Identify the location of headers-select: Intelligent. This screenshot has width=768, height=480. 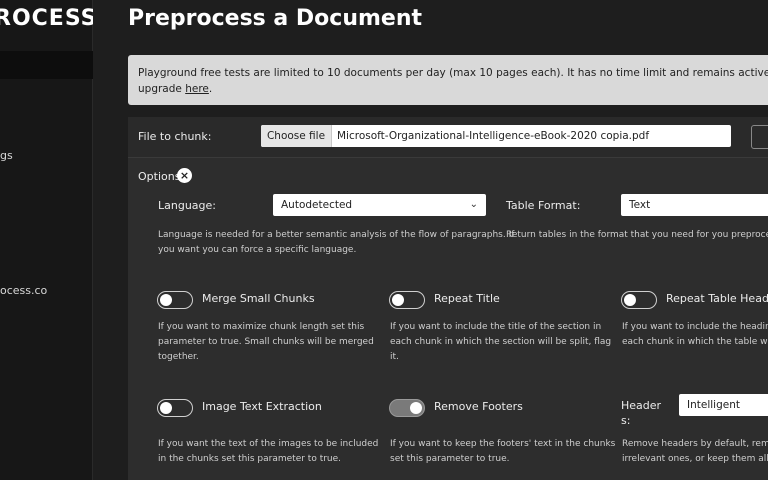
(723, 405).